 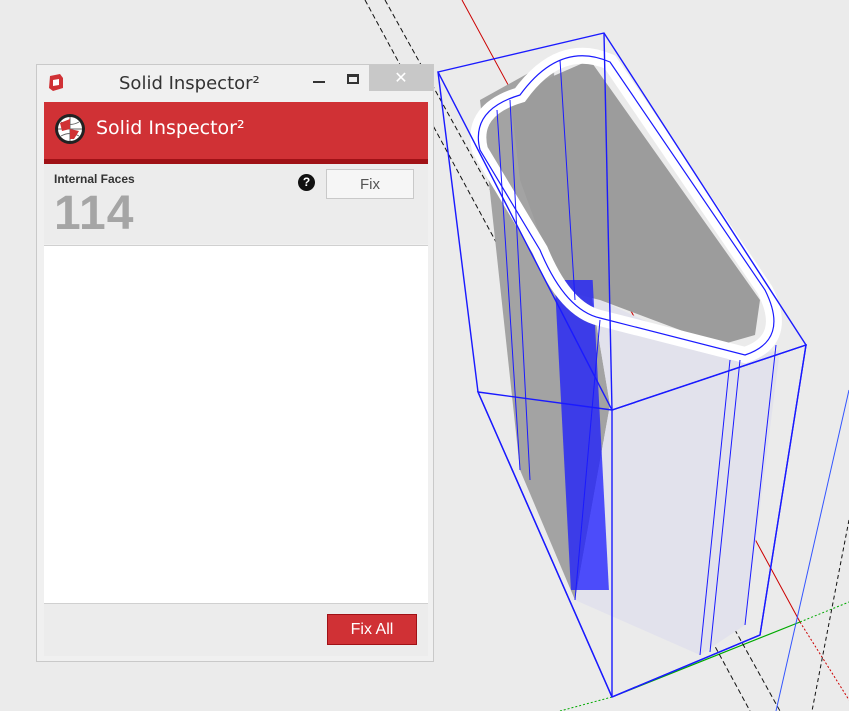 I want to click on maximize-icon, so click(x=353, y=79).